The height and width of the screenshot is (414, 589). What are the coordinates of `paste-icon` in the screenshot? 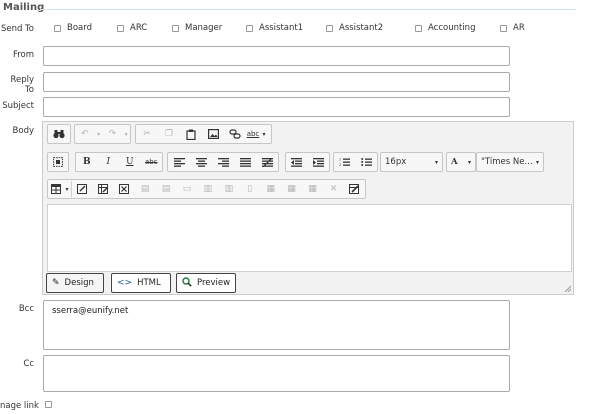 It's located at (191, 134).